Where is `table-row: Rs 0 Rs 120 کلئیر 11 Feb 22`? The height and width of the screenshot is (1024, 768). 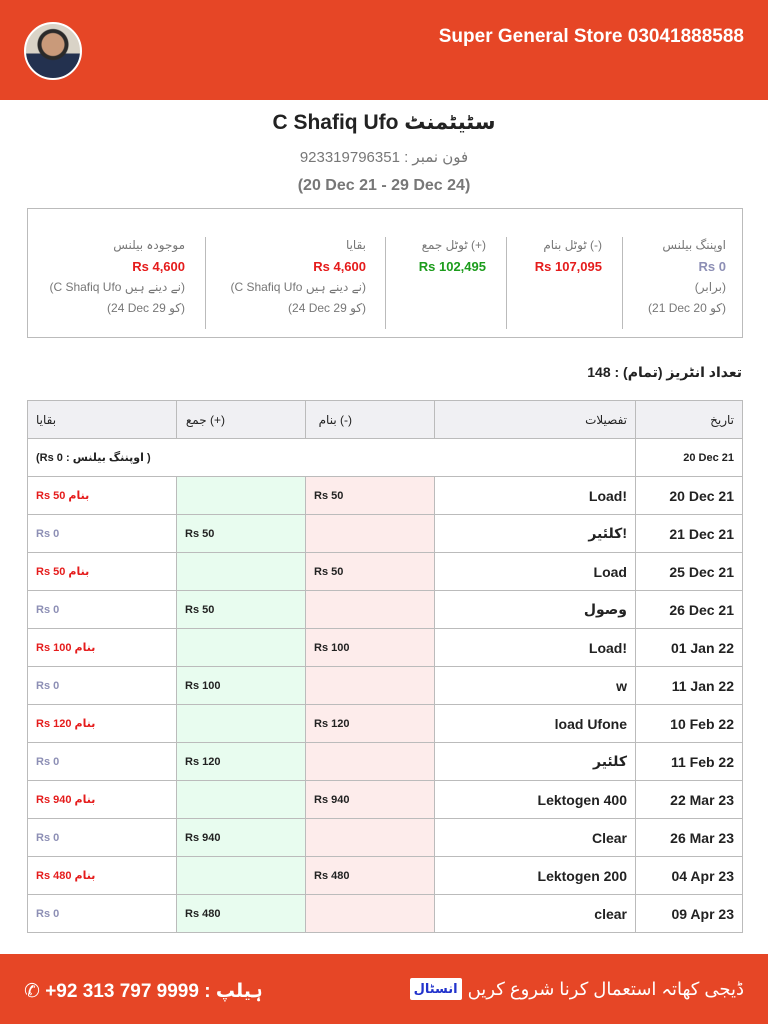 table-row: Rs 0 Rs 120 کلئیر 11 Feb 22 is located at coordinates (385, 761).